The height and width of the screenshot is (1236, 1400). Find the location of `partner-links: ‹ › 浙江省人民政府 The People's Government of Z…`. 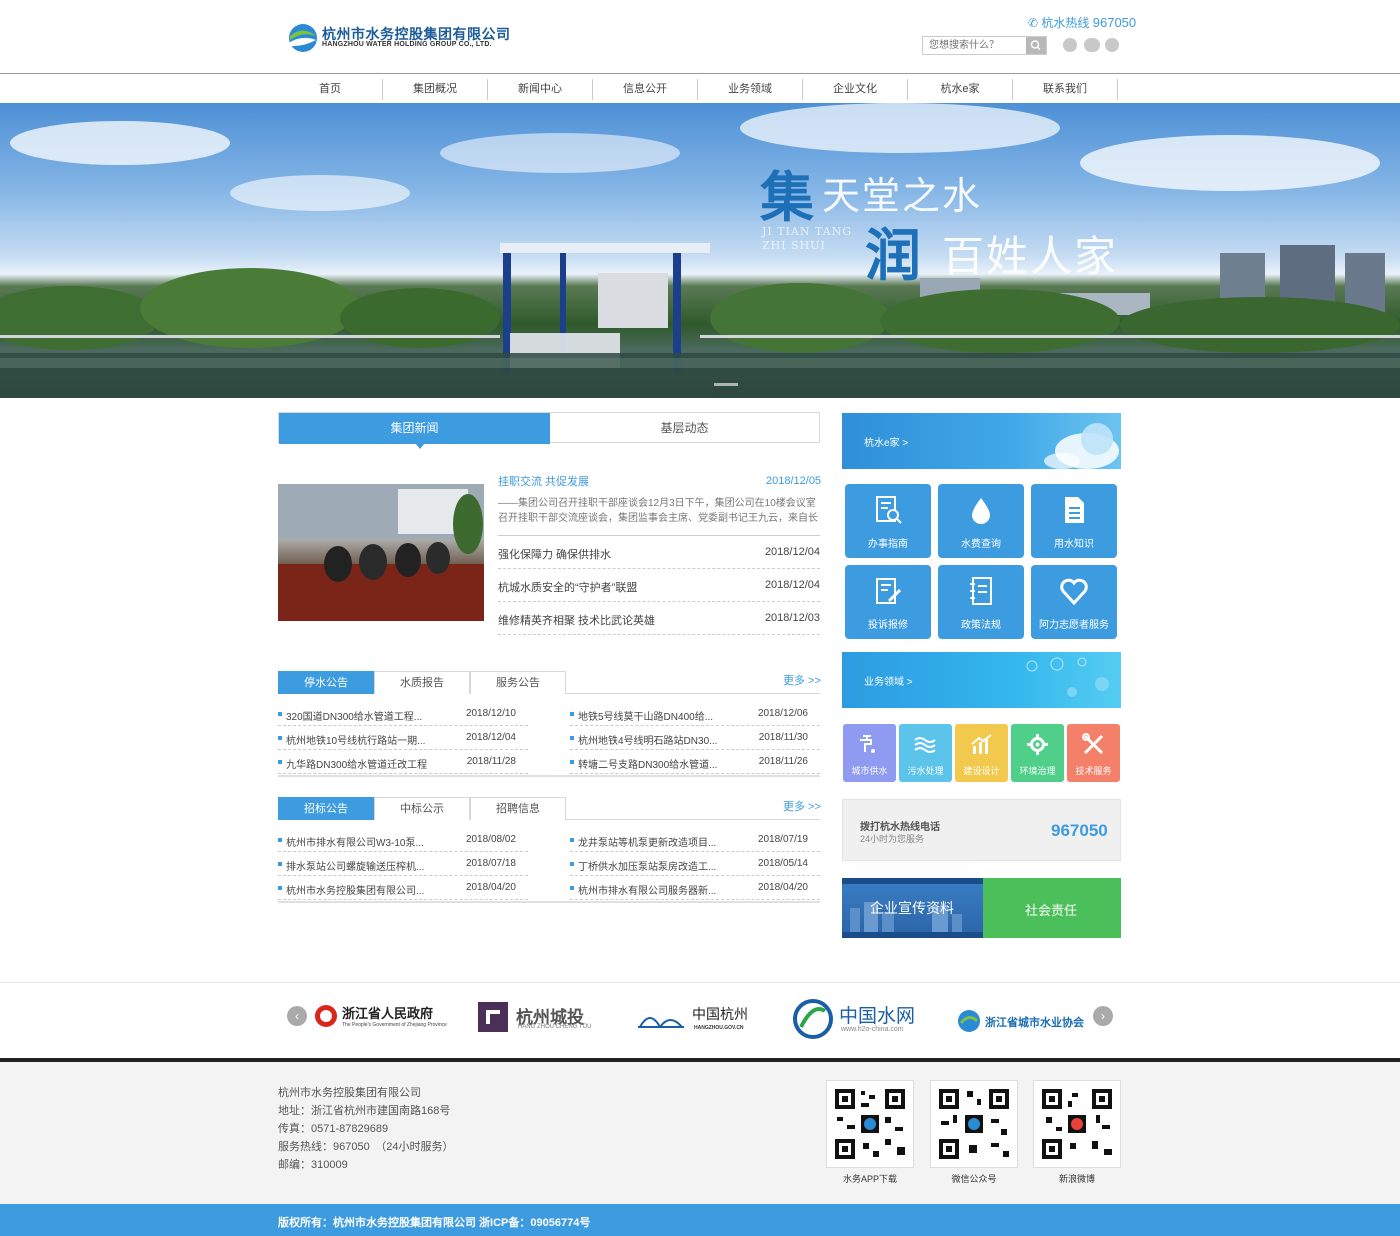

partner-links: ‹ › 浙江省人民政府 The People's Government of Z… is located at coordinates (700, 1020).